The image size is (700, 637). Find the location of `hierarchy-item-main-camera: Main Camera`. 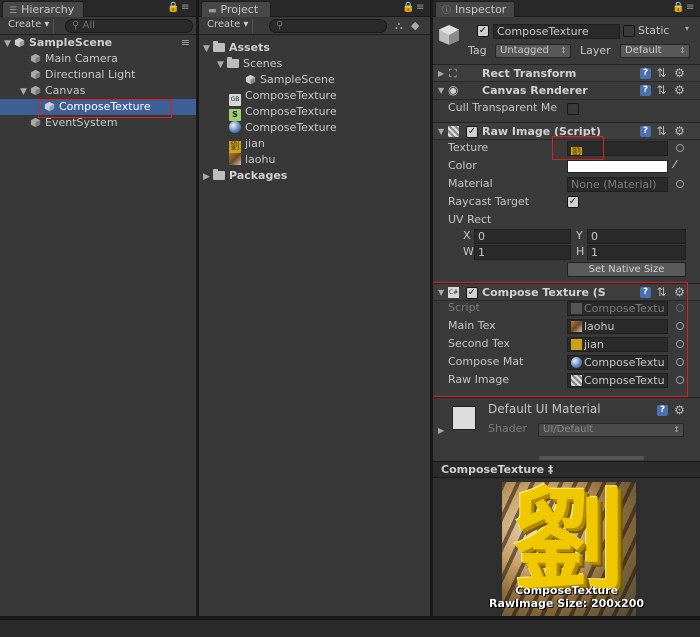

hierarchy-item-main-camera: Main Camera is located at coordinates (98, 59).